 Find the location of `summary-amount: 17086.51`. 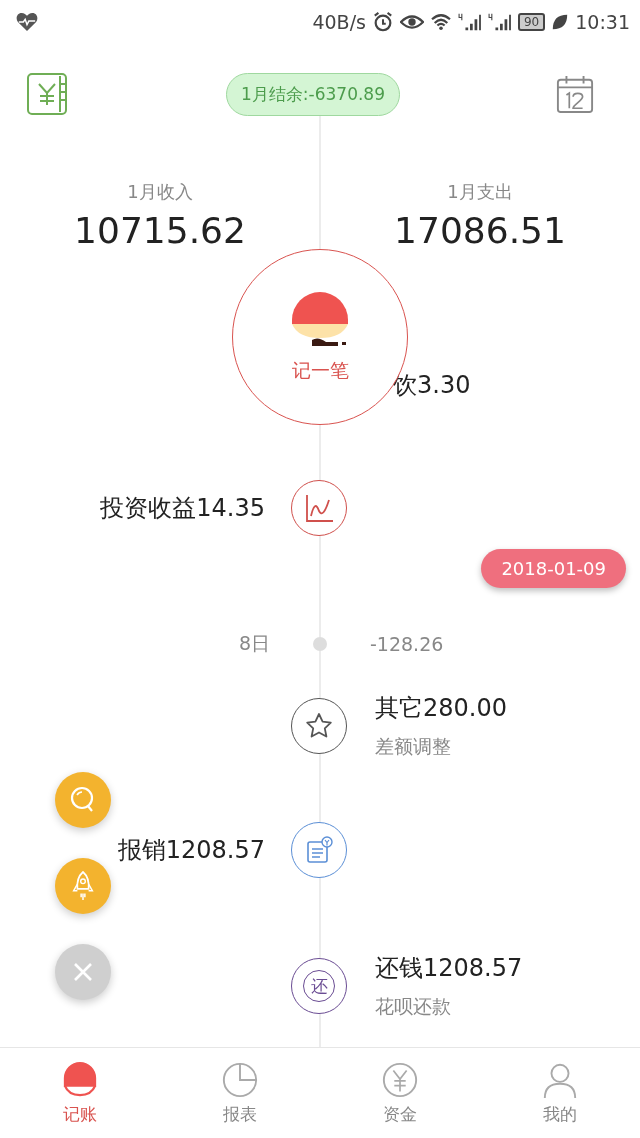

summary-amount: 17086.51 is located at coordinates (480, 230).